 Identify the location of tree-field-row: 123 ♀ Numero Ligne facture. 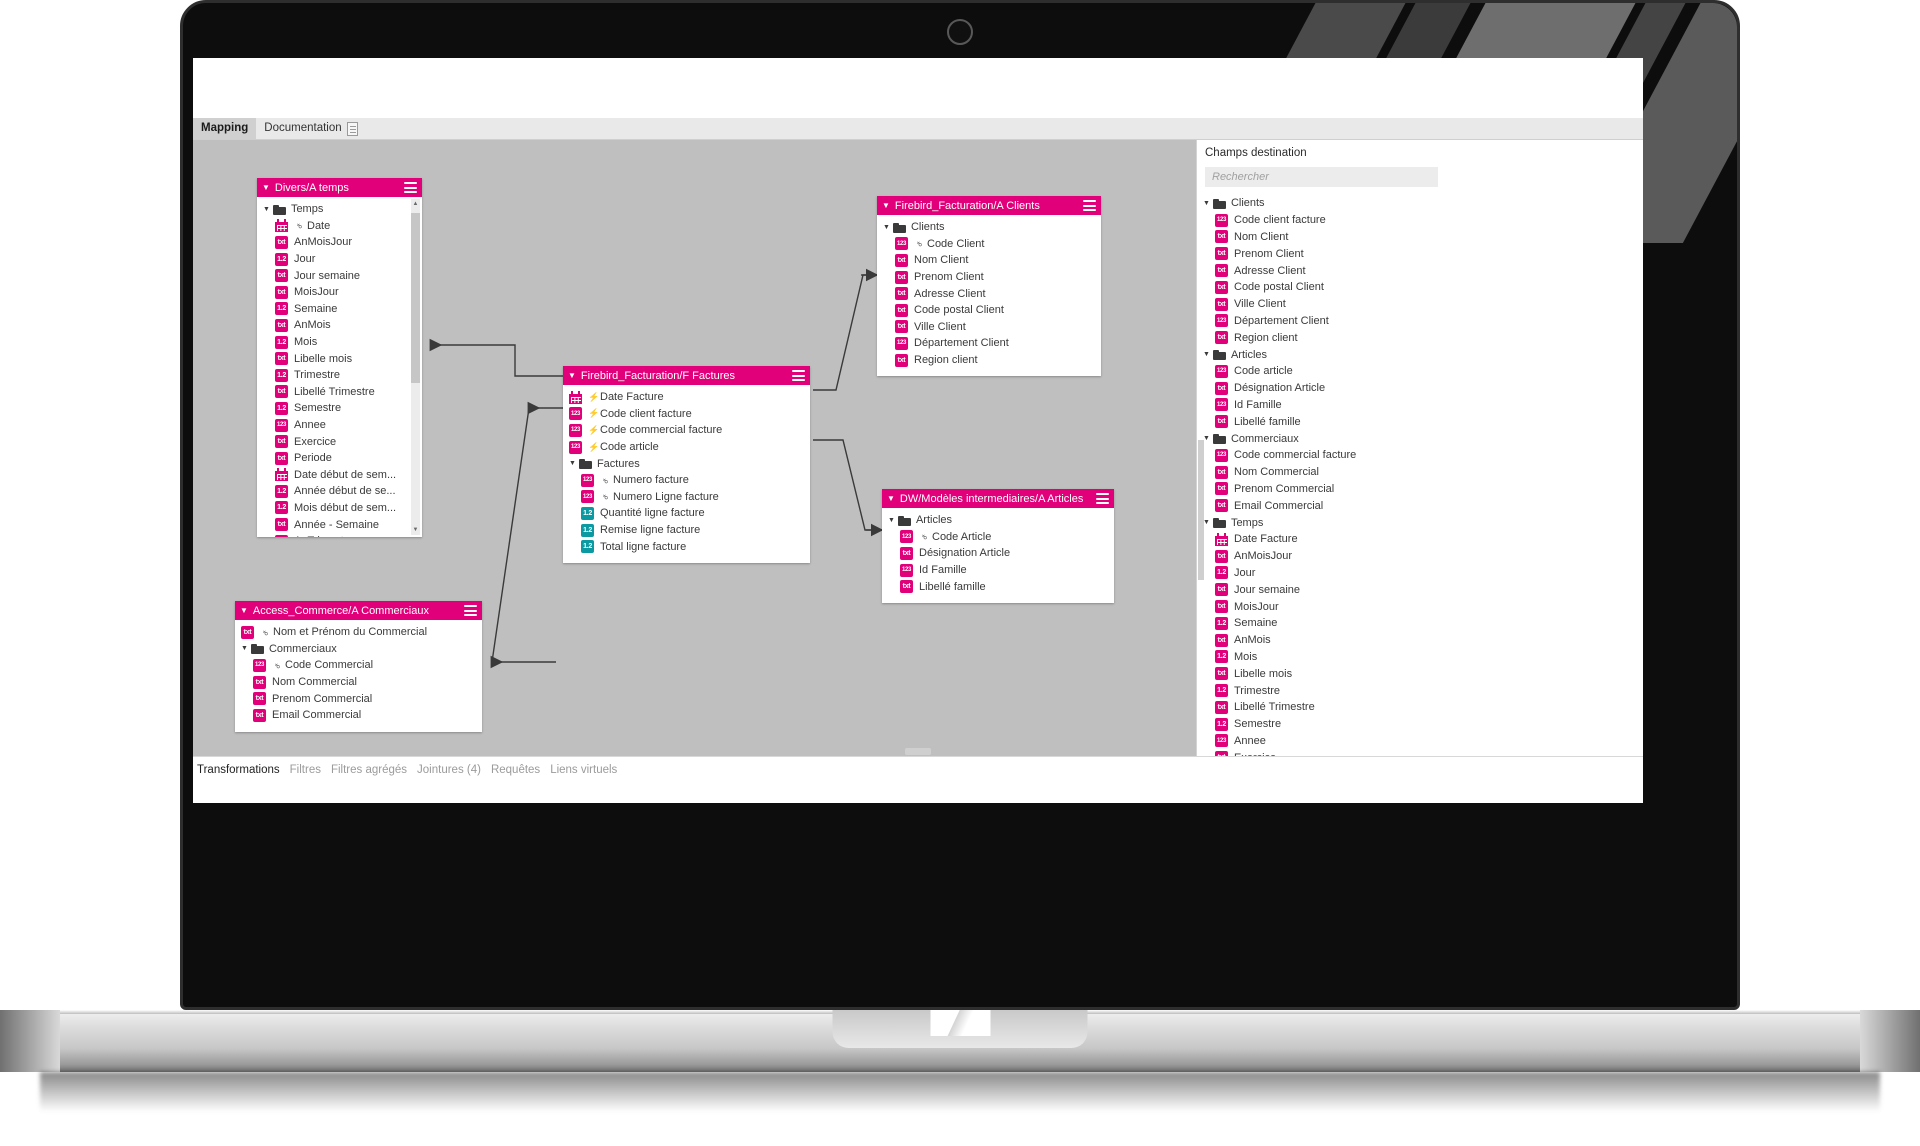
(686, 497).